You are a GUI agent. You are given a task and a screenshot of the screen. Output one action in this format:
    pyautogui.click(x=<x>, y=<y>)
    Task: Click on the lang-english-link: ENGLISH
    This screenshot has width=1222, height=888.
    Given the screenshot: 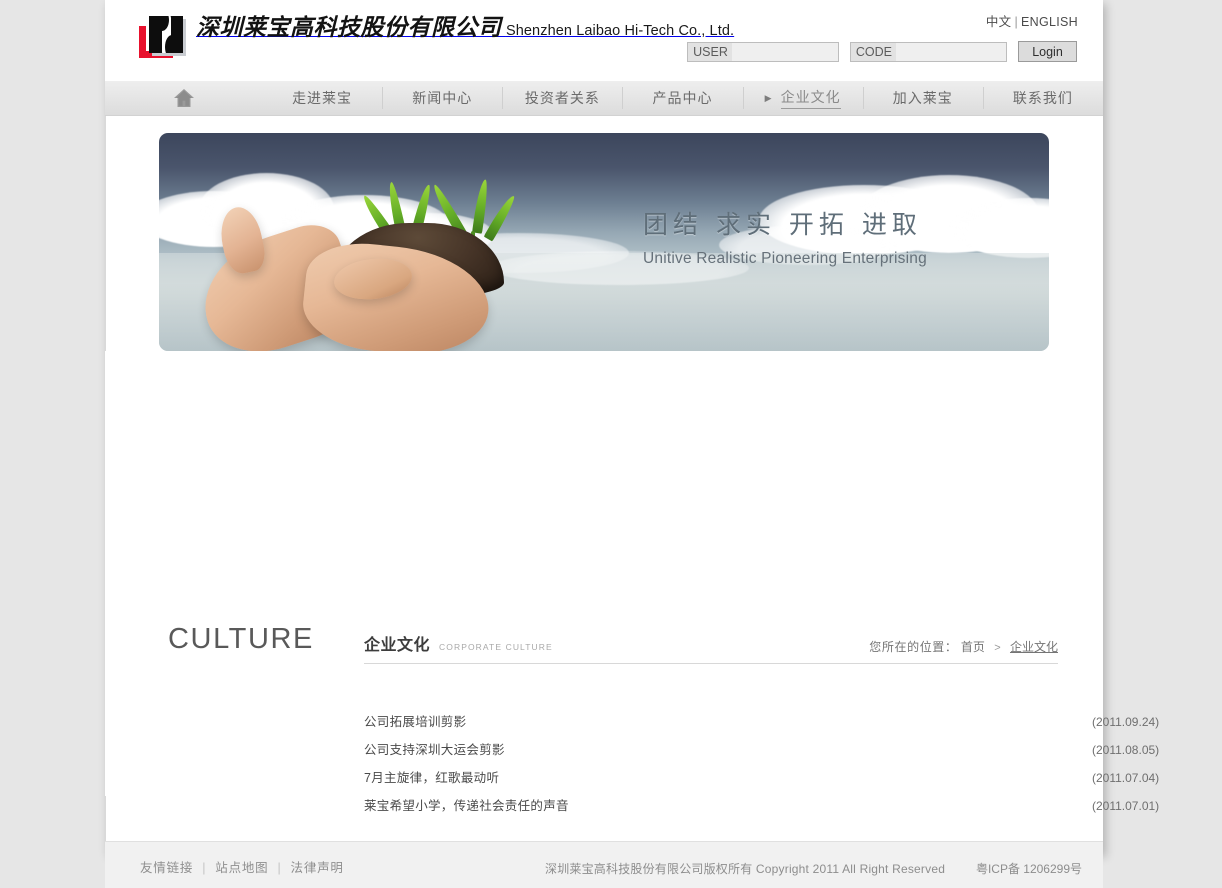 What is the action you would take?
    pyautogui.click(x=1049, y=22)
    